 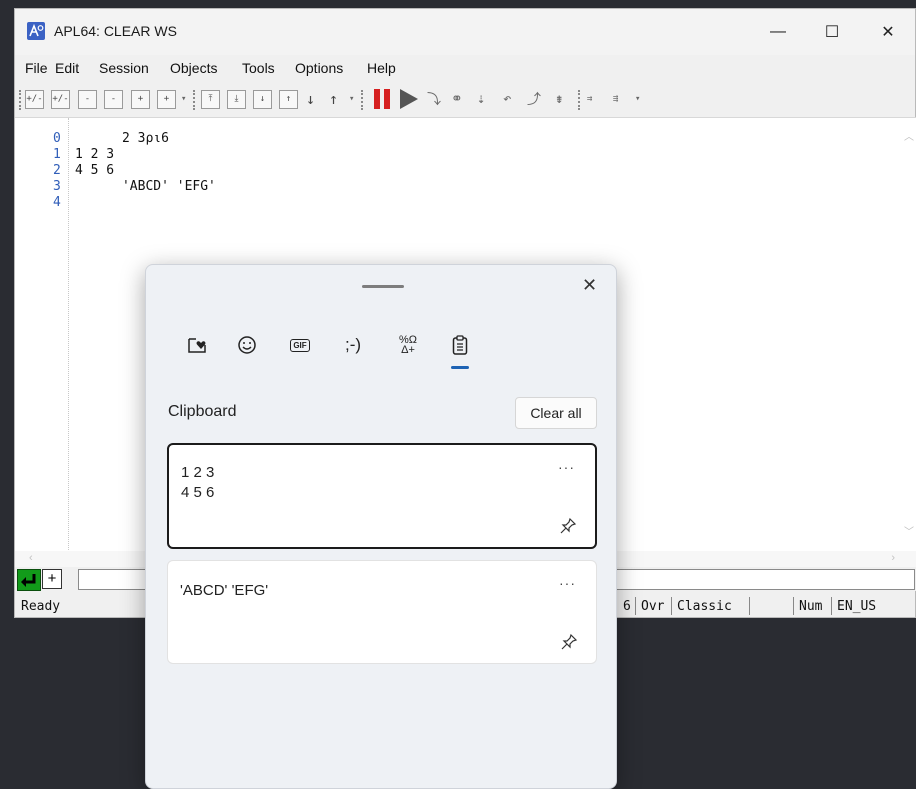 What do you see at coordinates (183, 99) in the screenshot?
I see `toolbar-overflow-icon: ▾` at bounding box center [183, 99].